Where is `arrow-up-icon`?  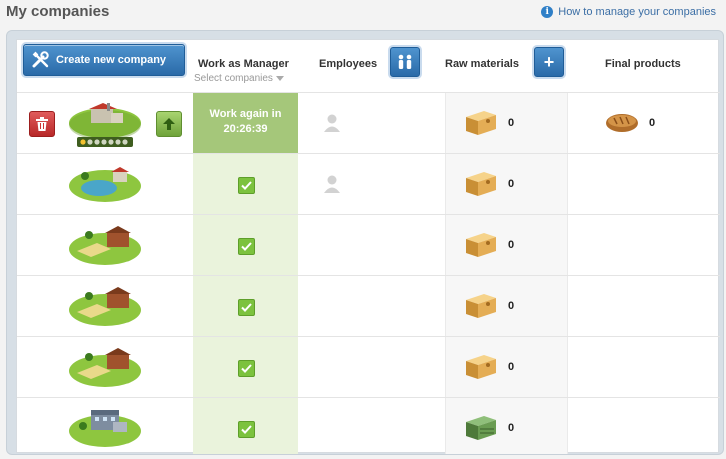 arrow-up-icon is located at coordinates (169, 124).